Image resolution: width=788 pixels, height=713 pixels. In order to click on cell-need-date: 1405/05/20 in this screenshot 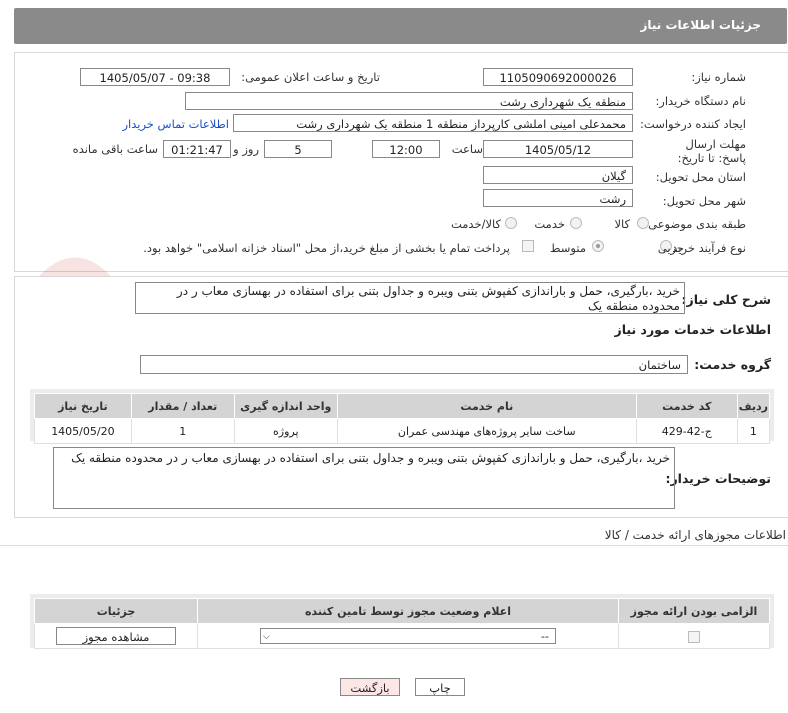, I will do `click(83, 431)`.